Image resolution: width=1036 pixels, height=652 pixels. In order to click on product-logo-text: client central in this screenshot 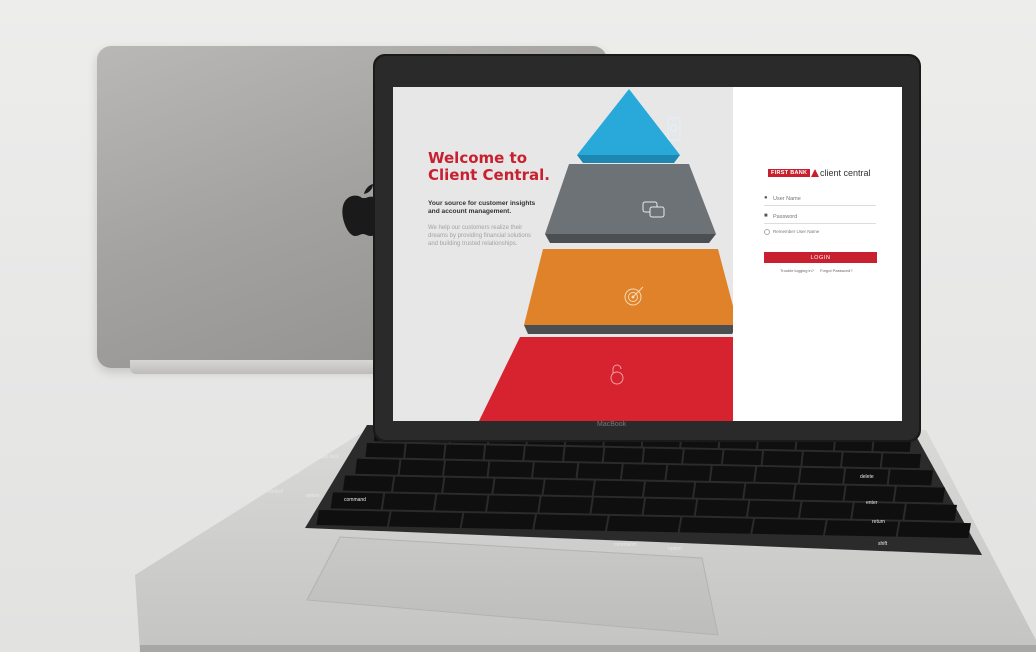, I will do `click(845, 173)`.